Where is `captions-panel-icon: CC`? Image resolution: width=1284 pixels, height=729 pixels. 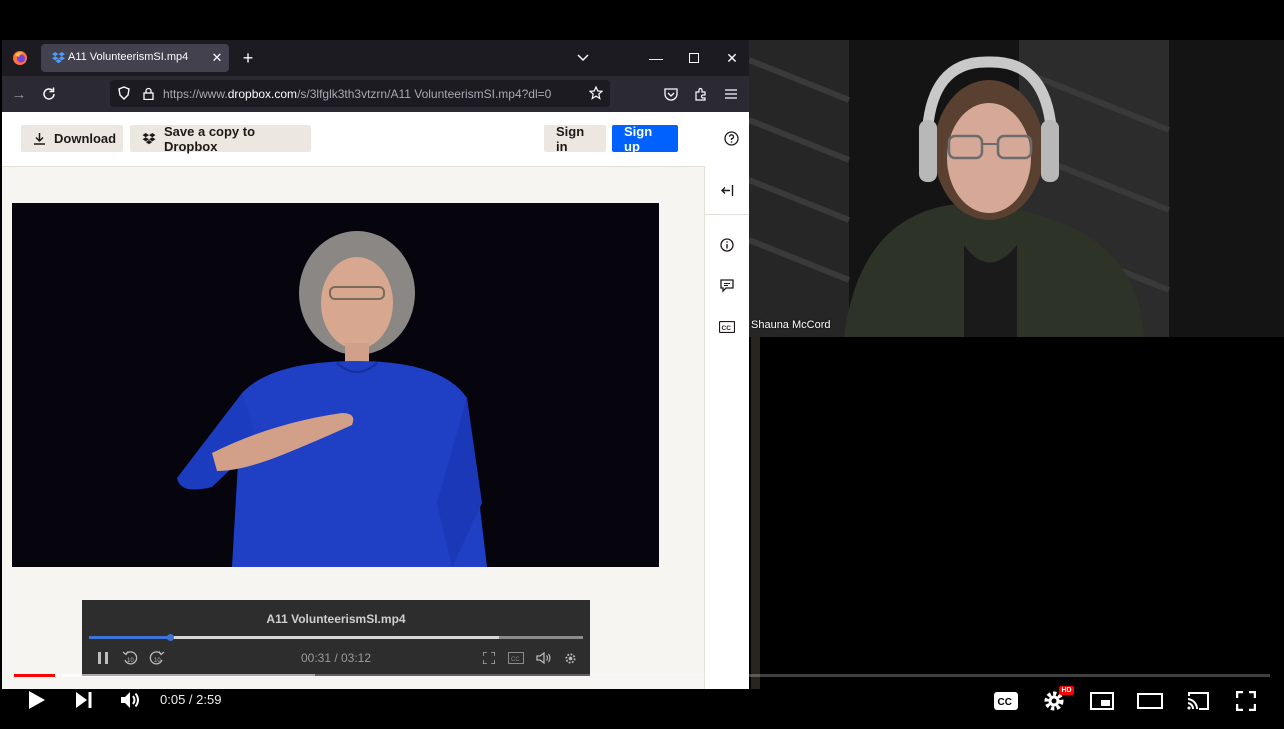
captions-panel-icon: CC is located at coordinates (727, 327).